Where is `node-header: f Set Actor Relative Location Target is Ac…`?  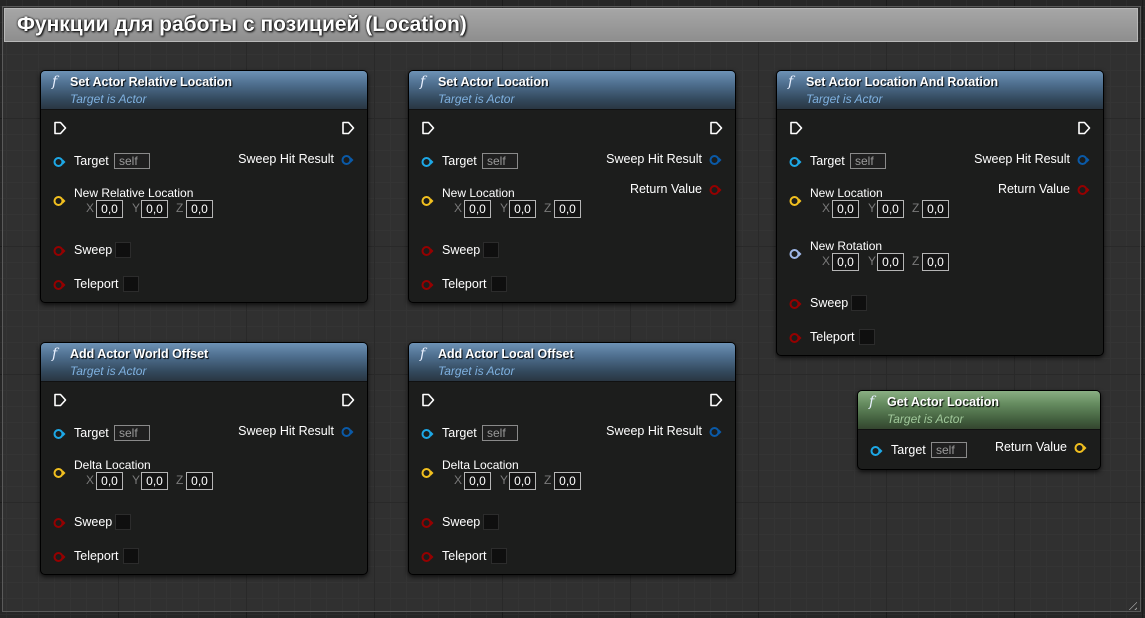 node-header: f Set Actor Relative Location Target is Ac… is located at coordinates (204, 90).